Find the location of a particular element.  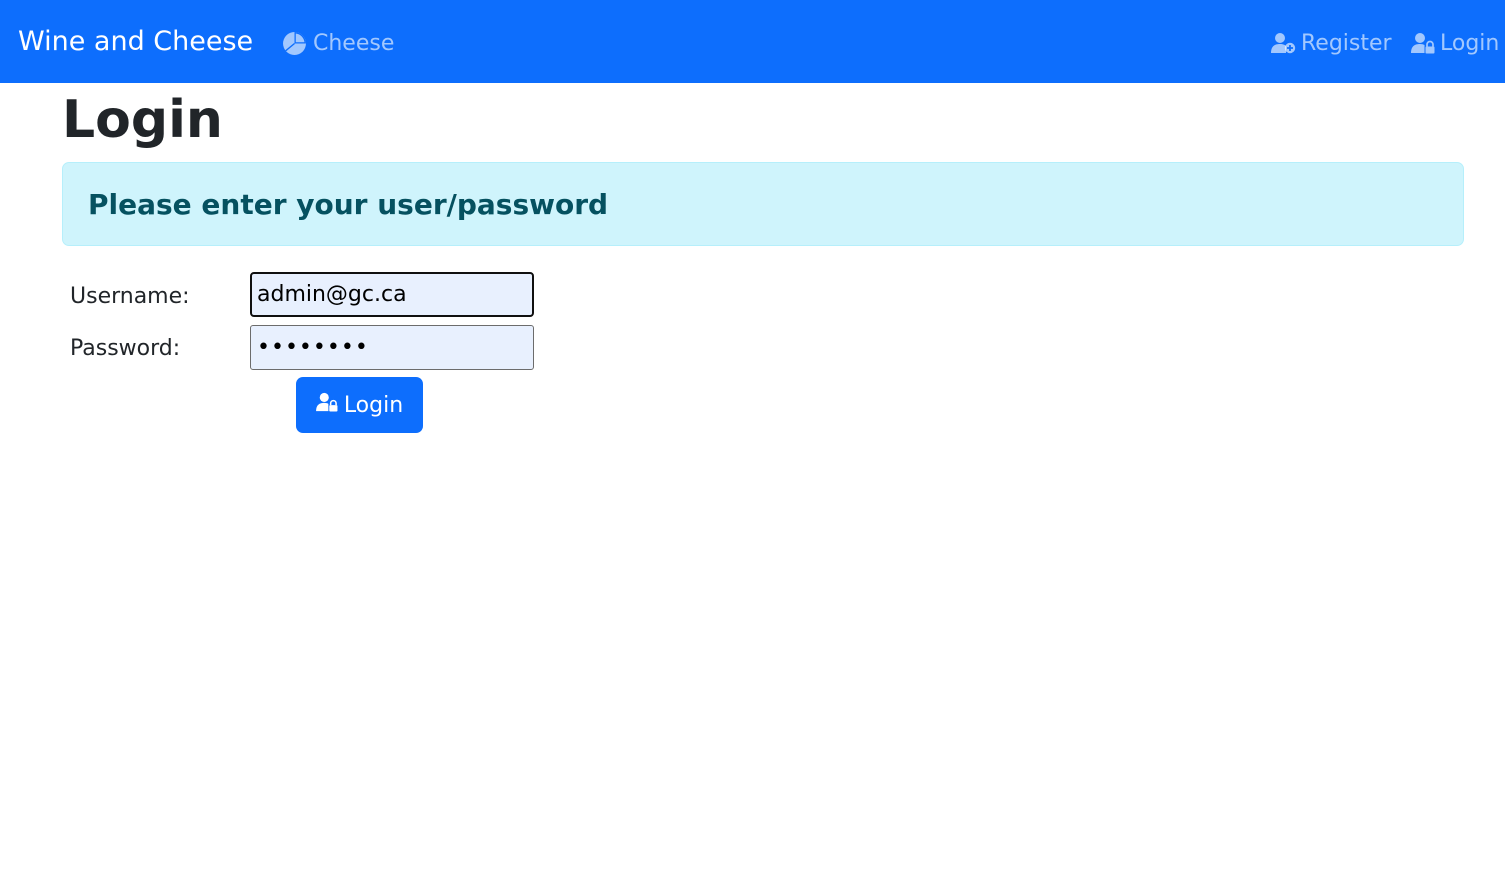

alert-message: Please enter your user/password is located at coordinates (348, 204).